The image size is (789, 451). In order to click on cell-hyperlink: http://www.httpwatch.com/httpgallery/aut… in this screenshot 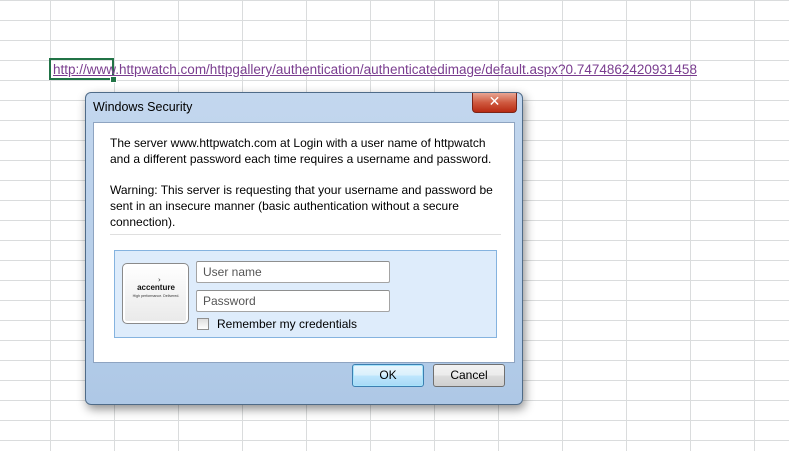, I will do `click(375, 69)`.